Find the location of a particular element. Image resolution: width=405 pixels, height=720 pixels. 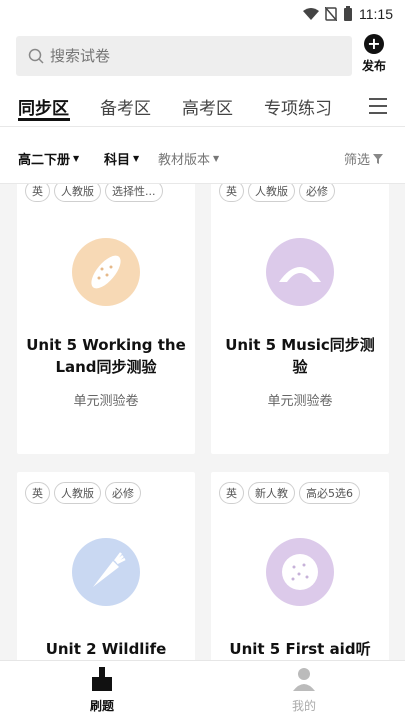

carrot-icon is located at coordinates (106, 572).